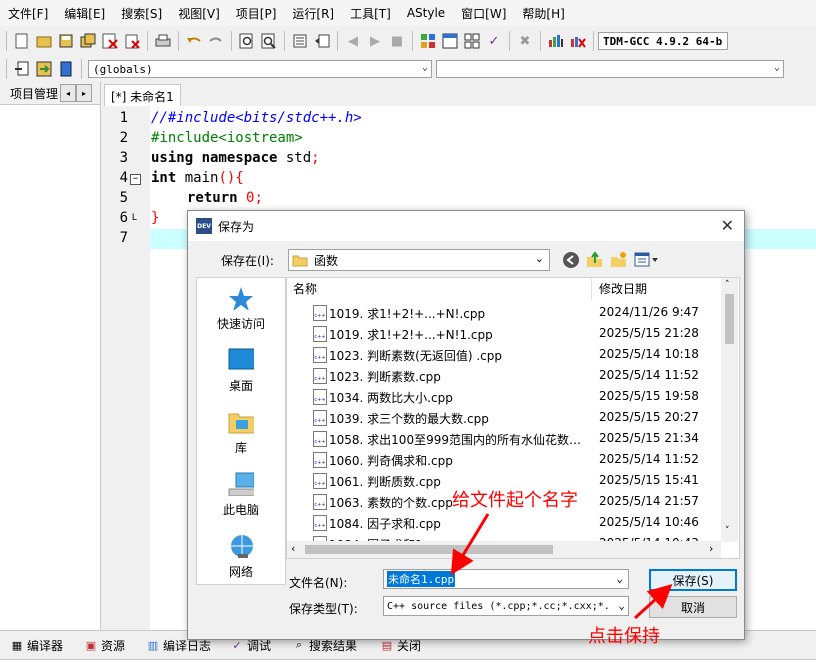  I want to click on view-menu-icon, so click(647, 261).